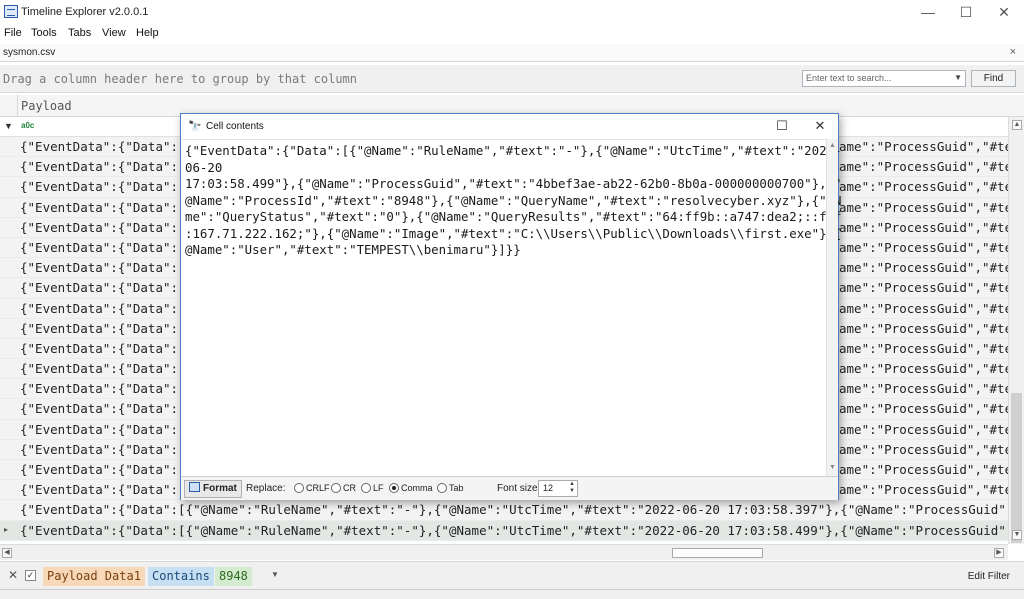 The image size is (1024, 599). What do you see at coordinates (194, 487) in the screenshot?
I see `format-icon` at bounding box center [194, 487].